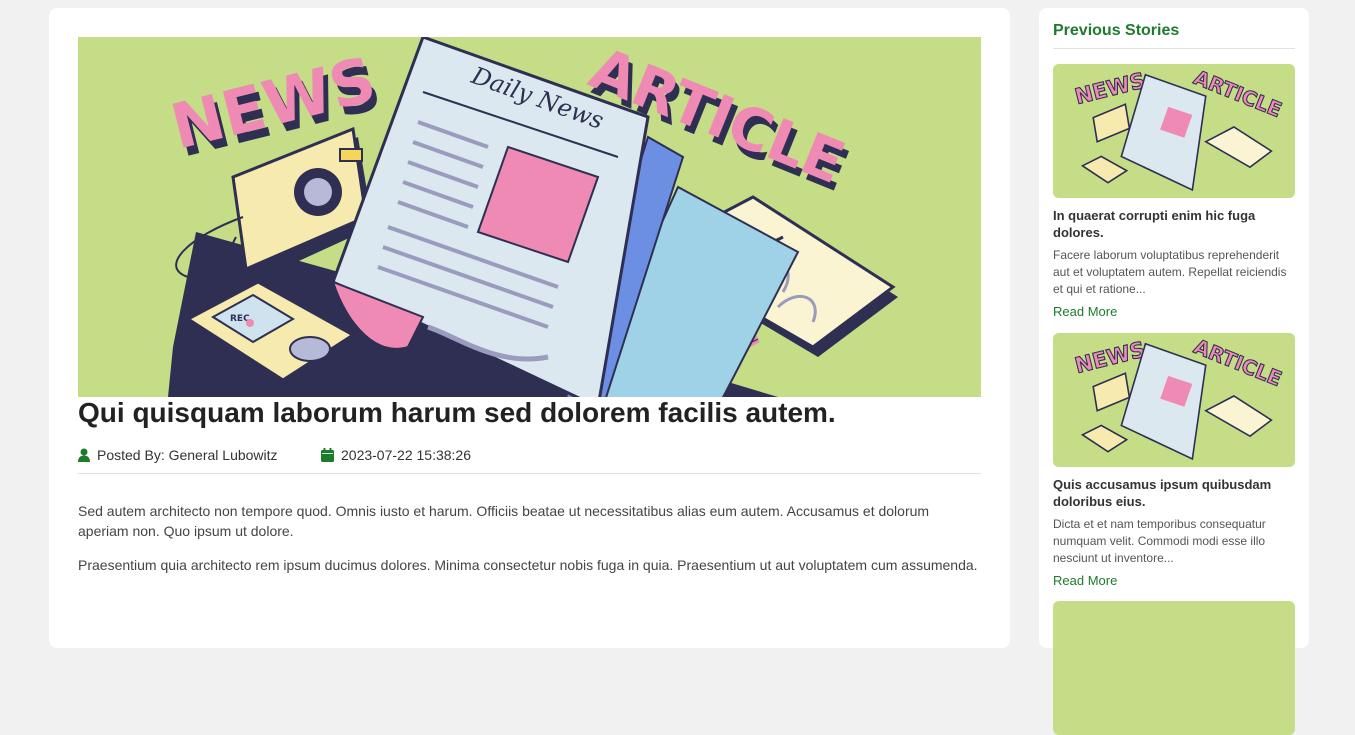 This screenshot has height=735, width=1355. I want to click on author-label: Posted By: General Lubowitz, so click(187, 455).